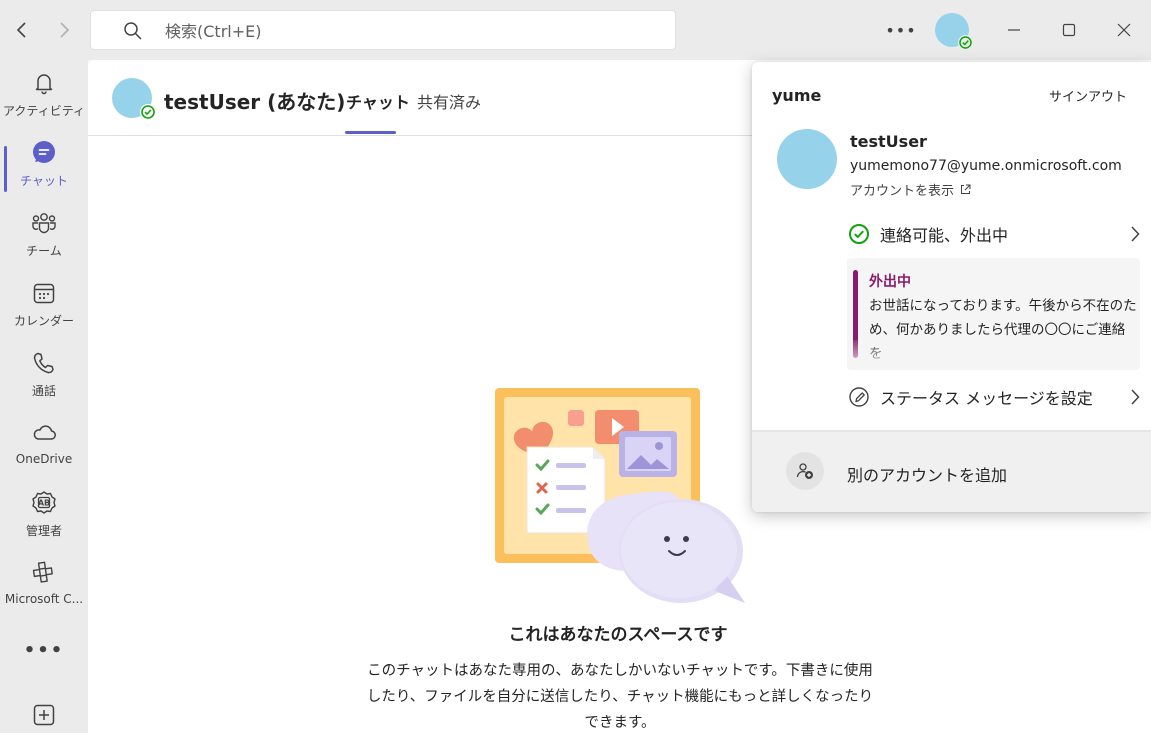 The height and width of the screenshot is (733, 1151). I want to click on close-icon, so click(1124, 30).